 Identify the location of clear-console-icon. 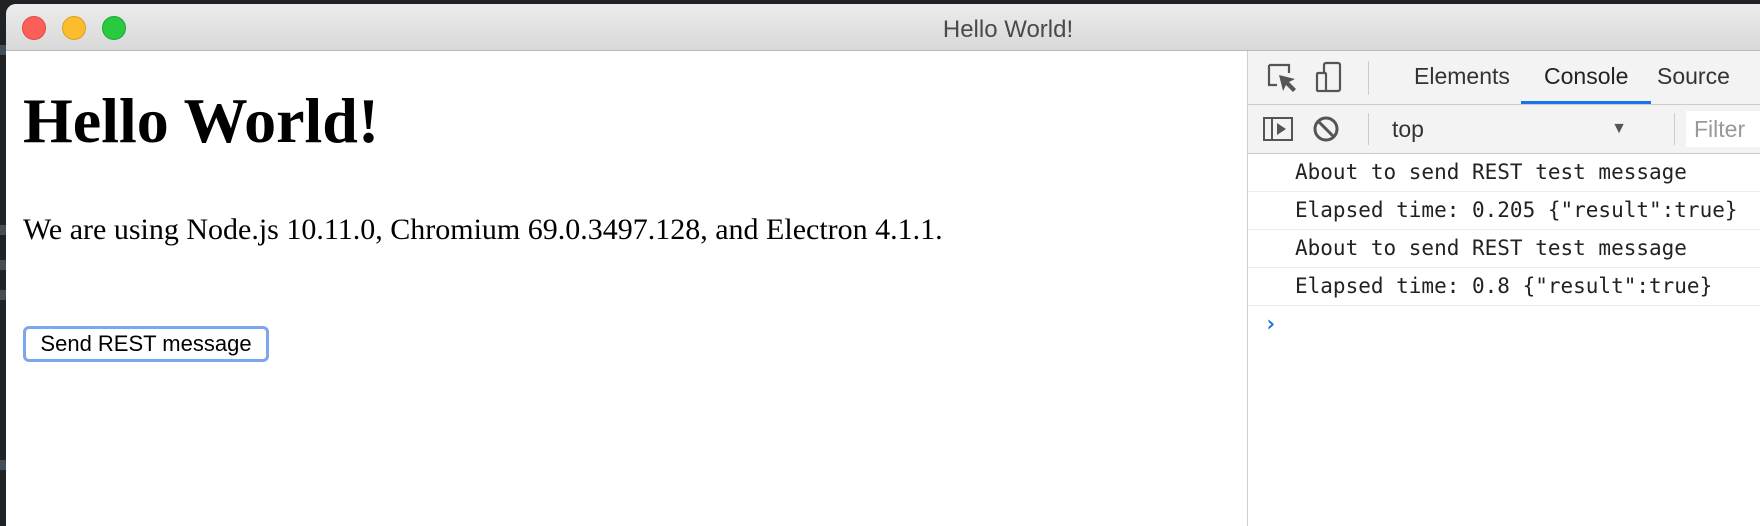
(1326, 129).